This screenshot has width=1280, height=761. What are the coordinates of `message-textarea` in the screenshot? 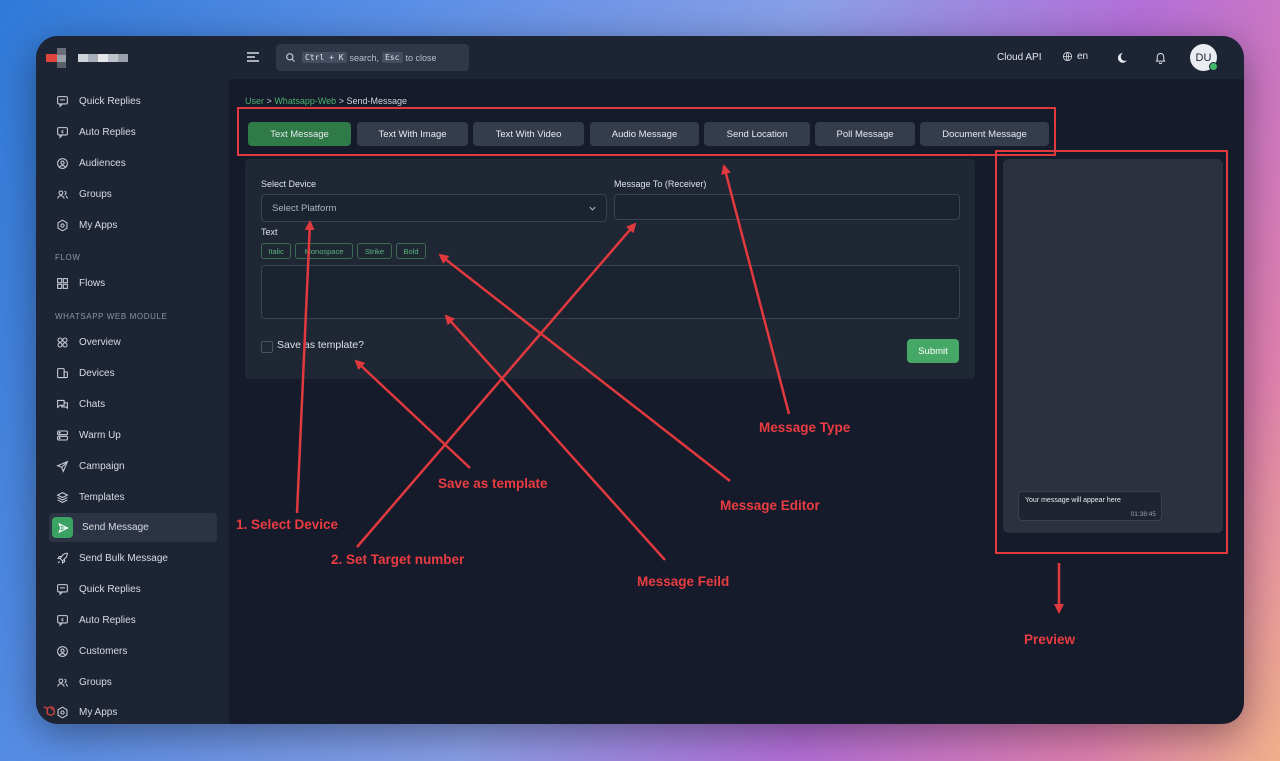 It's located at (610, 292).